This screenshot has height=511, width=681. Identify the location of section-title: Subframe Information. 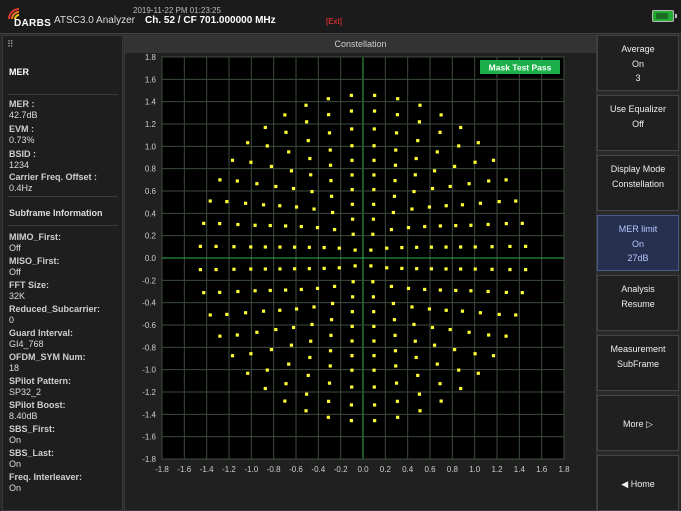
(56, 213).